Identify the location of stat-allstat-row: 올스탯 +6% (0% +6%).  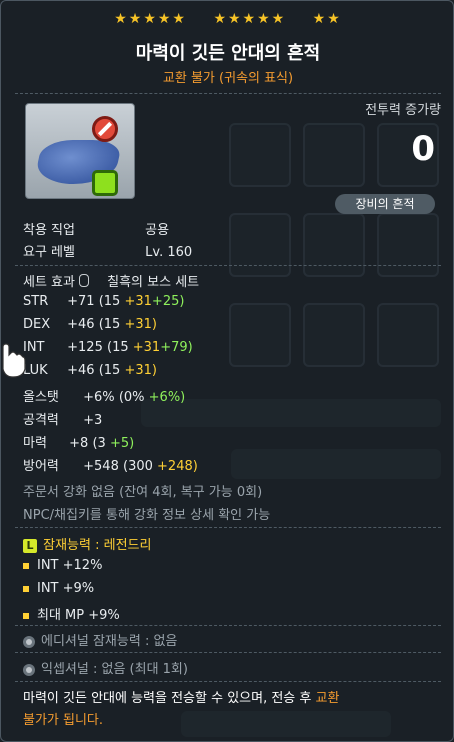
(104, 395).